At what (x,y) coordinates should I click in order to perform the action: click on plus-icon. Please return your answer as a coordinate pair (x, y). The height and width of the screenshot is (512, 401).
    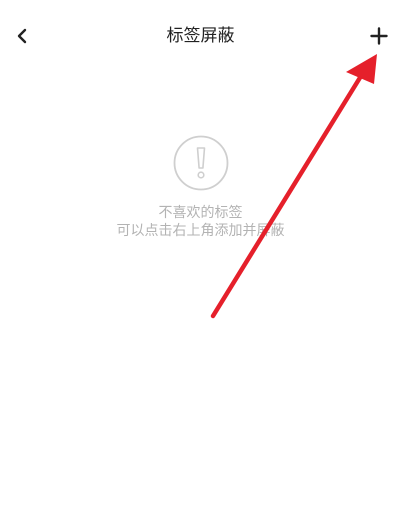
    Looking at the image, I should click on (379, 36).